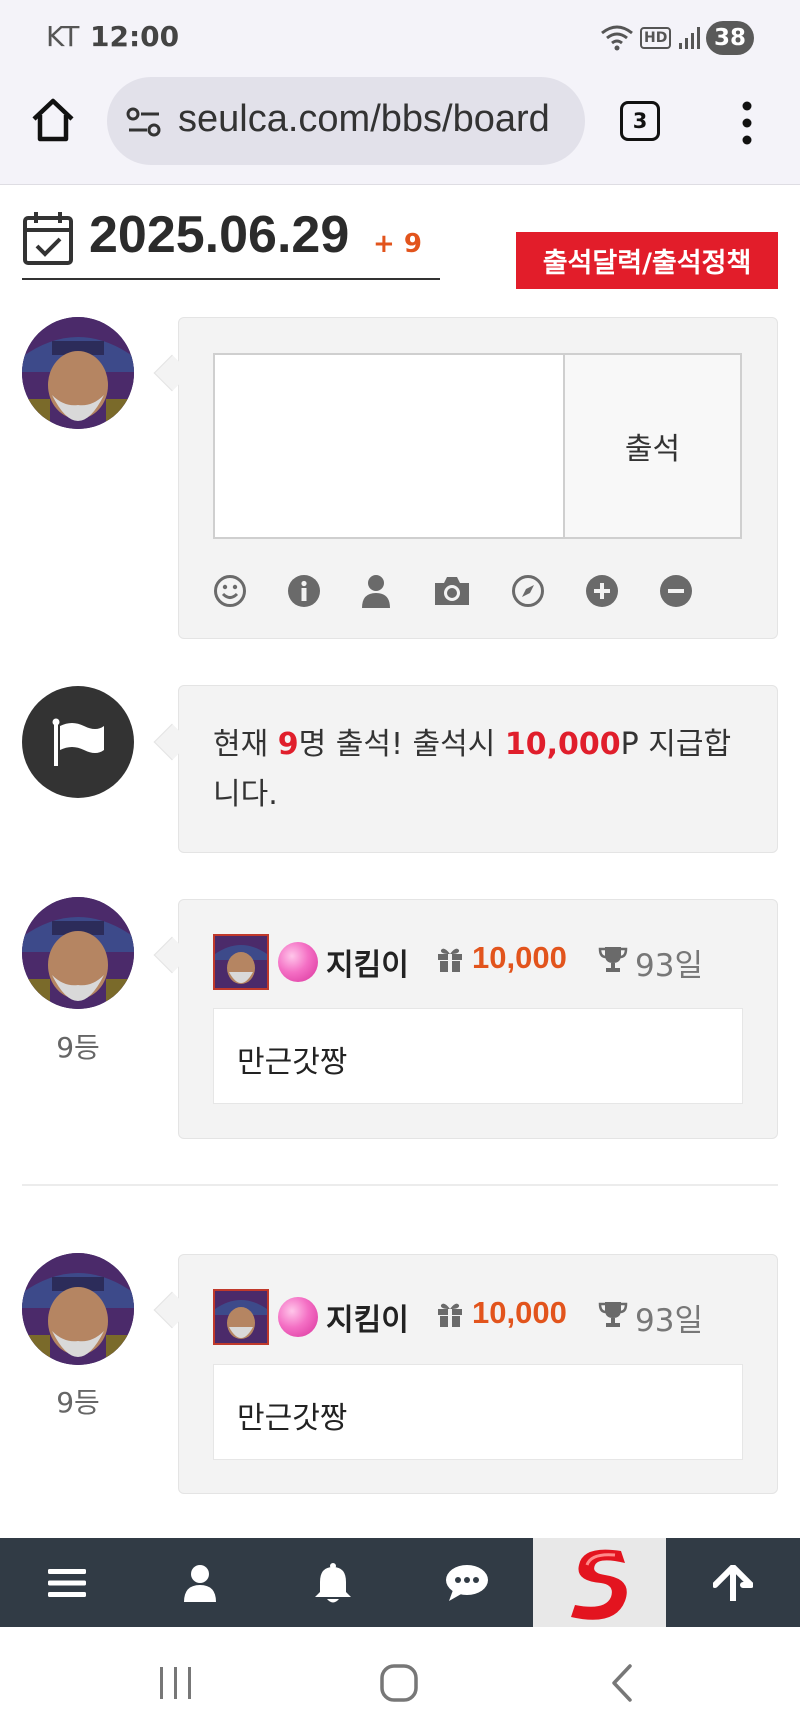 This screenshot has height=1734, width=800. I want to click on date-underline, so click(231, 279).